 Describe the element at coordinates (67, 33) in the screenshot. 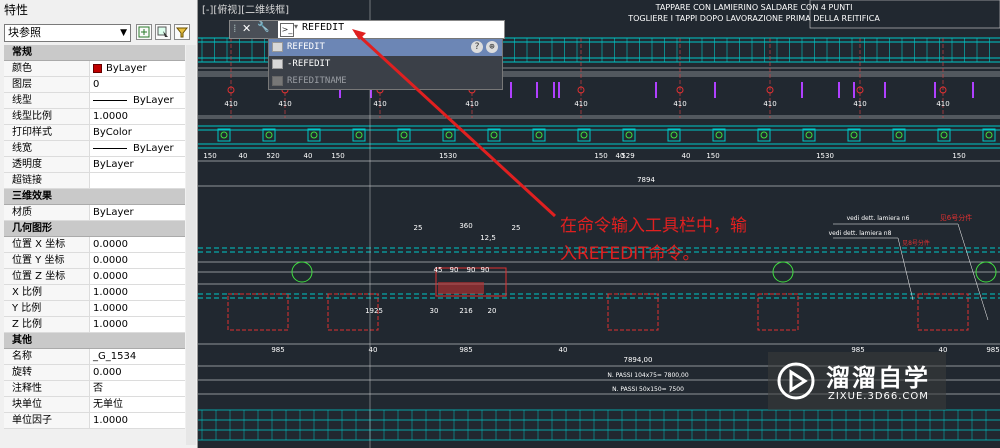

I see `object-type-select: 块参照 ▼` at that location.